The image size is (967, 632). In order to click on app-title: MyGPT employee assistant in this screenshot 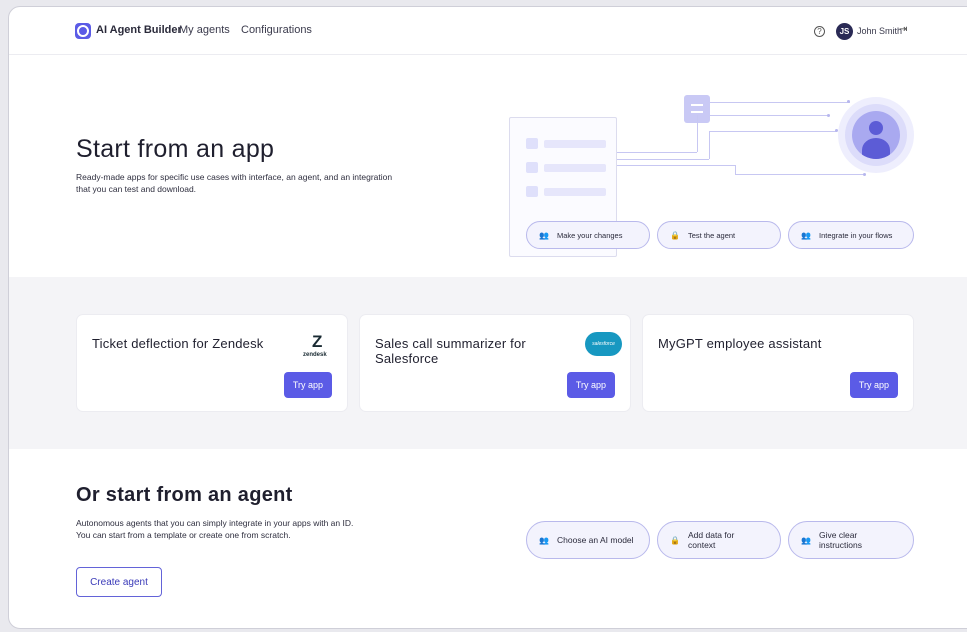, I will do `click(740, 343)`.